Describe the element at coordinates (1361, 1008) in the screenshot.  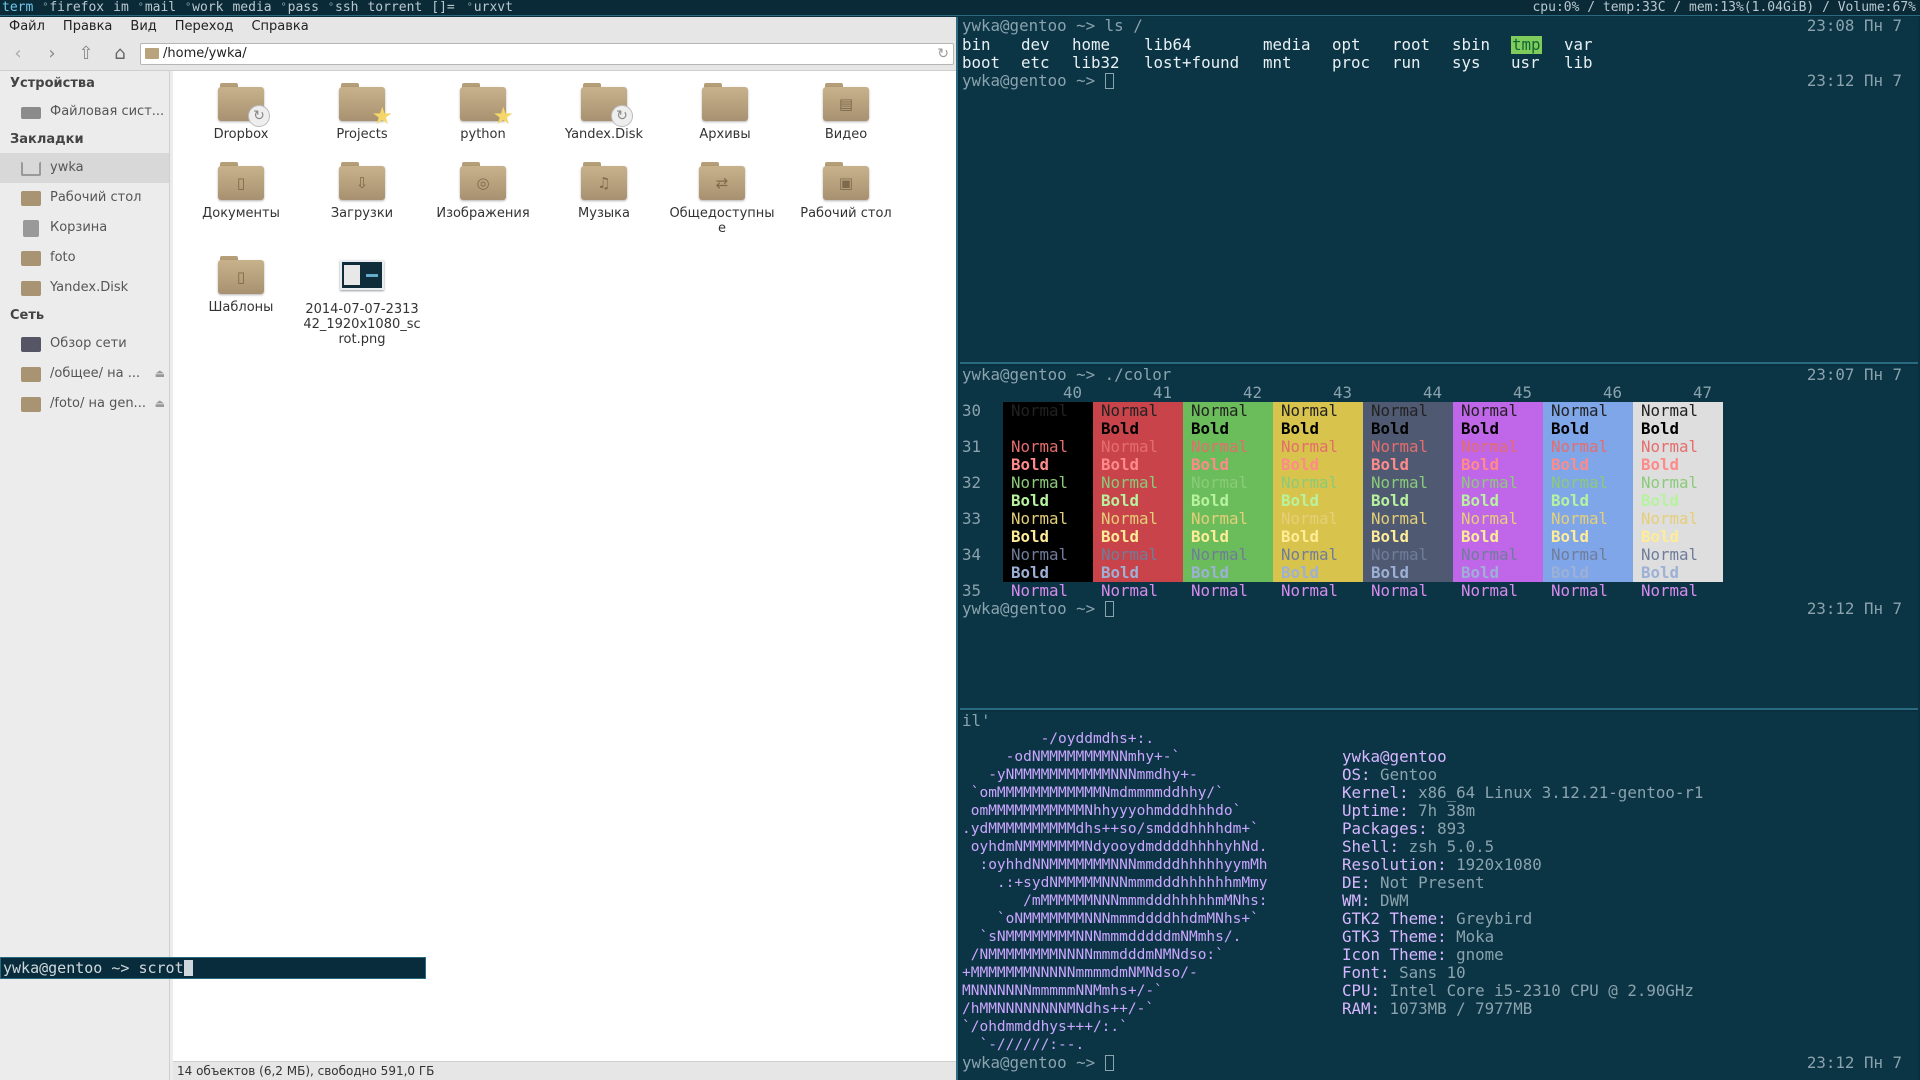
I see `info-key: RAM:` at that location.